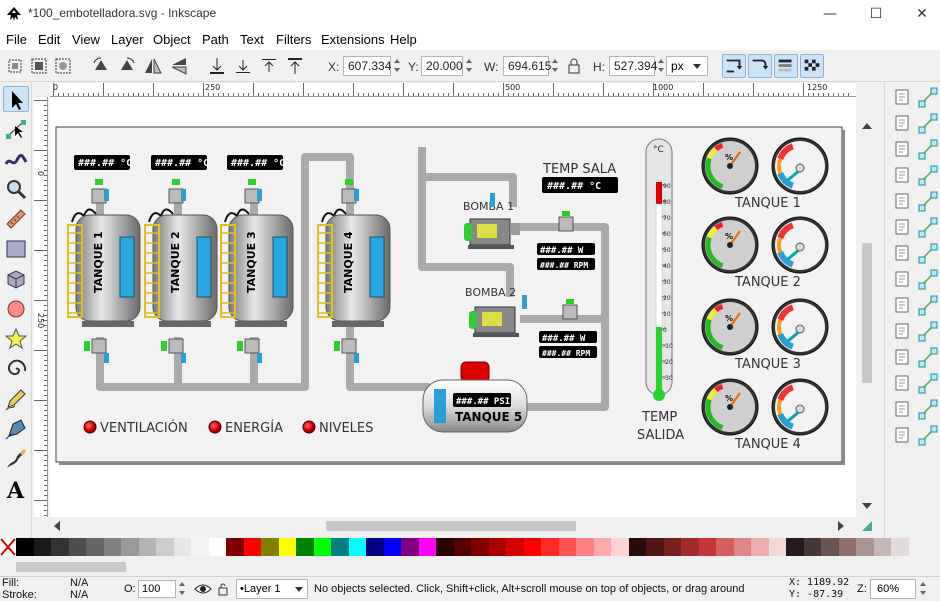  Describe the element at coordinates (928, 279) in the screenshot. I see `snap-path-icon` at that location.